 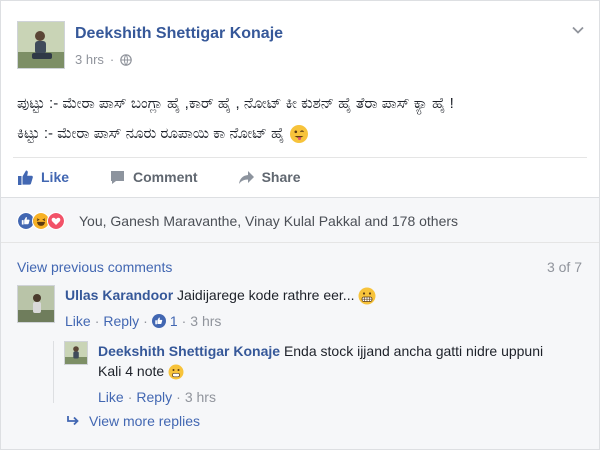 What do you see at coordinates (143, 321) in the screenshot?
I see `comment-actions: Like · Reply · 1 · 3 hrs` at bounding box center [143, 321].